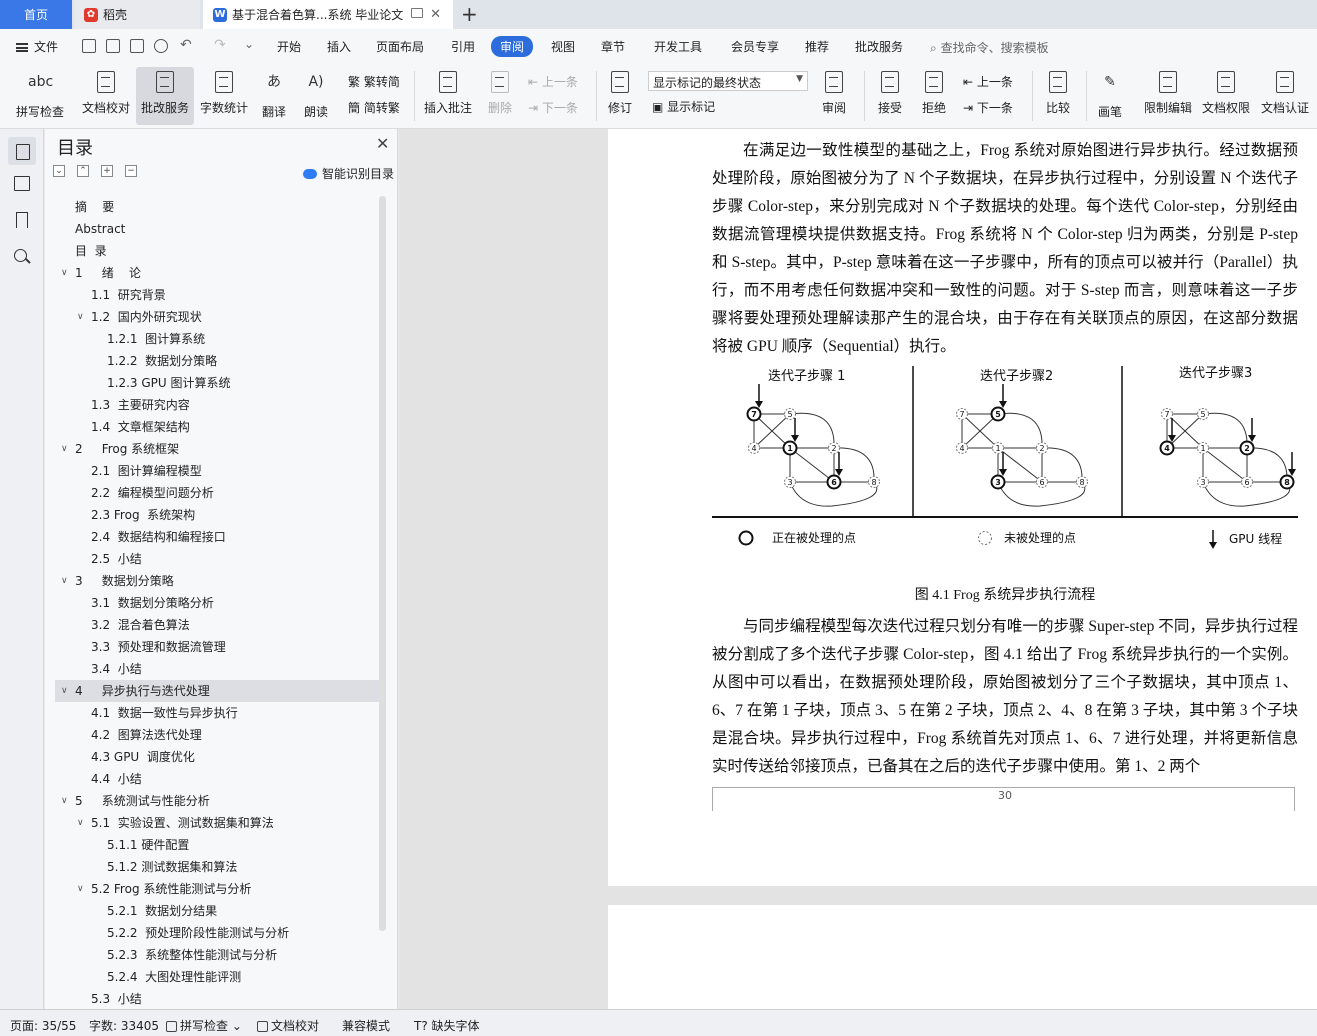  I want to click on next-comment-button: ⇥ 下一条, so click(553, 107).